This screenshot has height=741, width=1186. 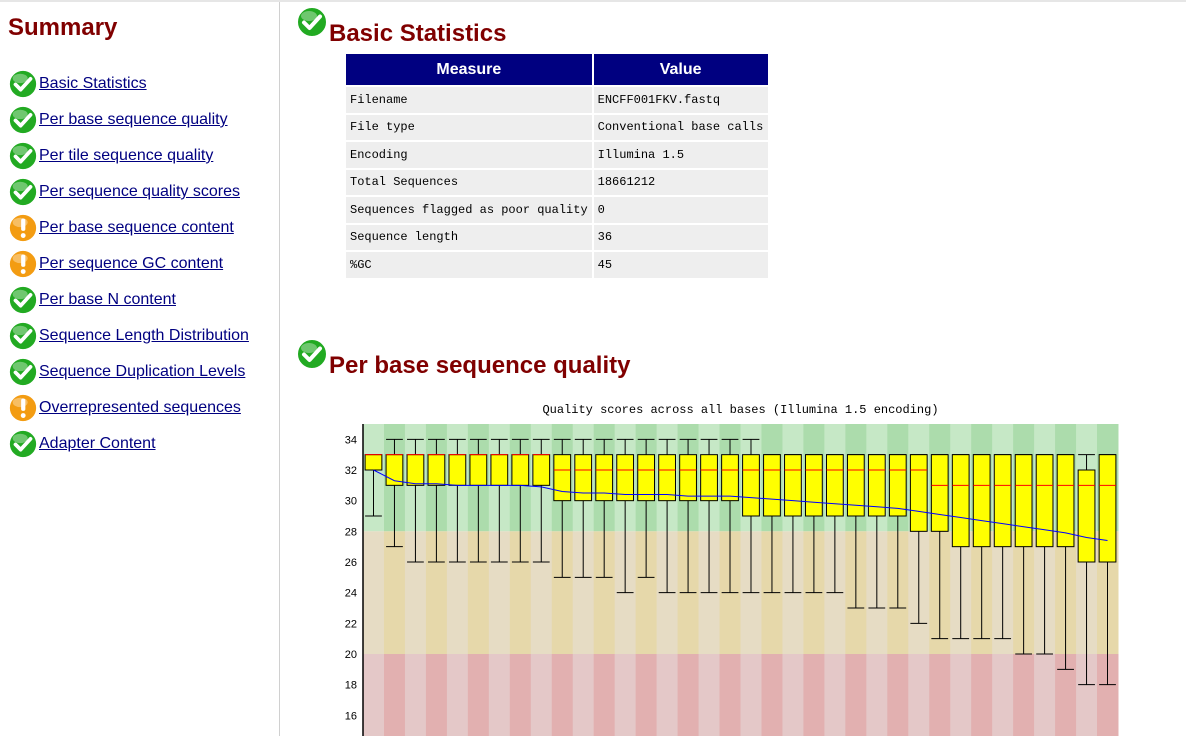 I want to click on table-row: %GC 45, so click(x=557, y=265).